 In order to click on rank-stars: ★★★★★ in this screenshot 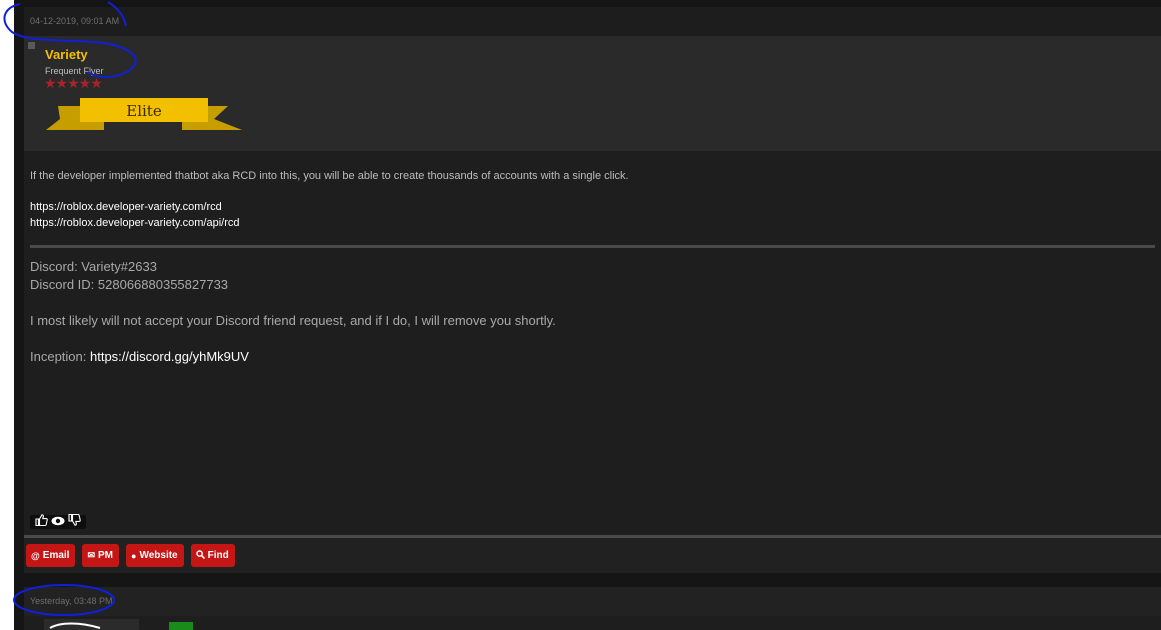, I will do `click(73, 83)`.